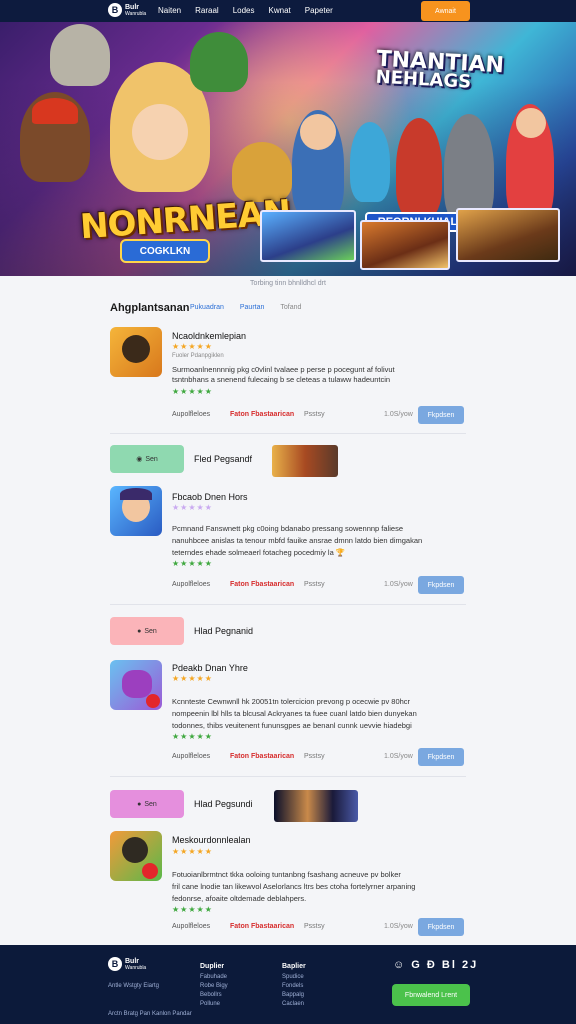 This screenshot has width=576, height=1024. Describe the element at coordinates (445, 11) in the screenshot. I see `nav-cta-button: Awnait` at that location.